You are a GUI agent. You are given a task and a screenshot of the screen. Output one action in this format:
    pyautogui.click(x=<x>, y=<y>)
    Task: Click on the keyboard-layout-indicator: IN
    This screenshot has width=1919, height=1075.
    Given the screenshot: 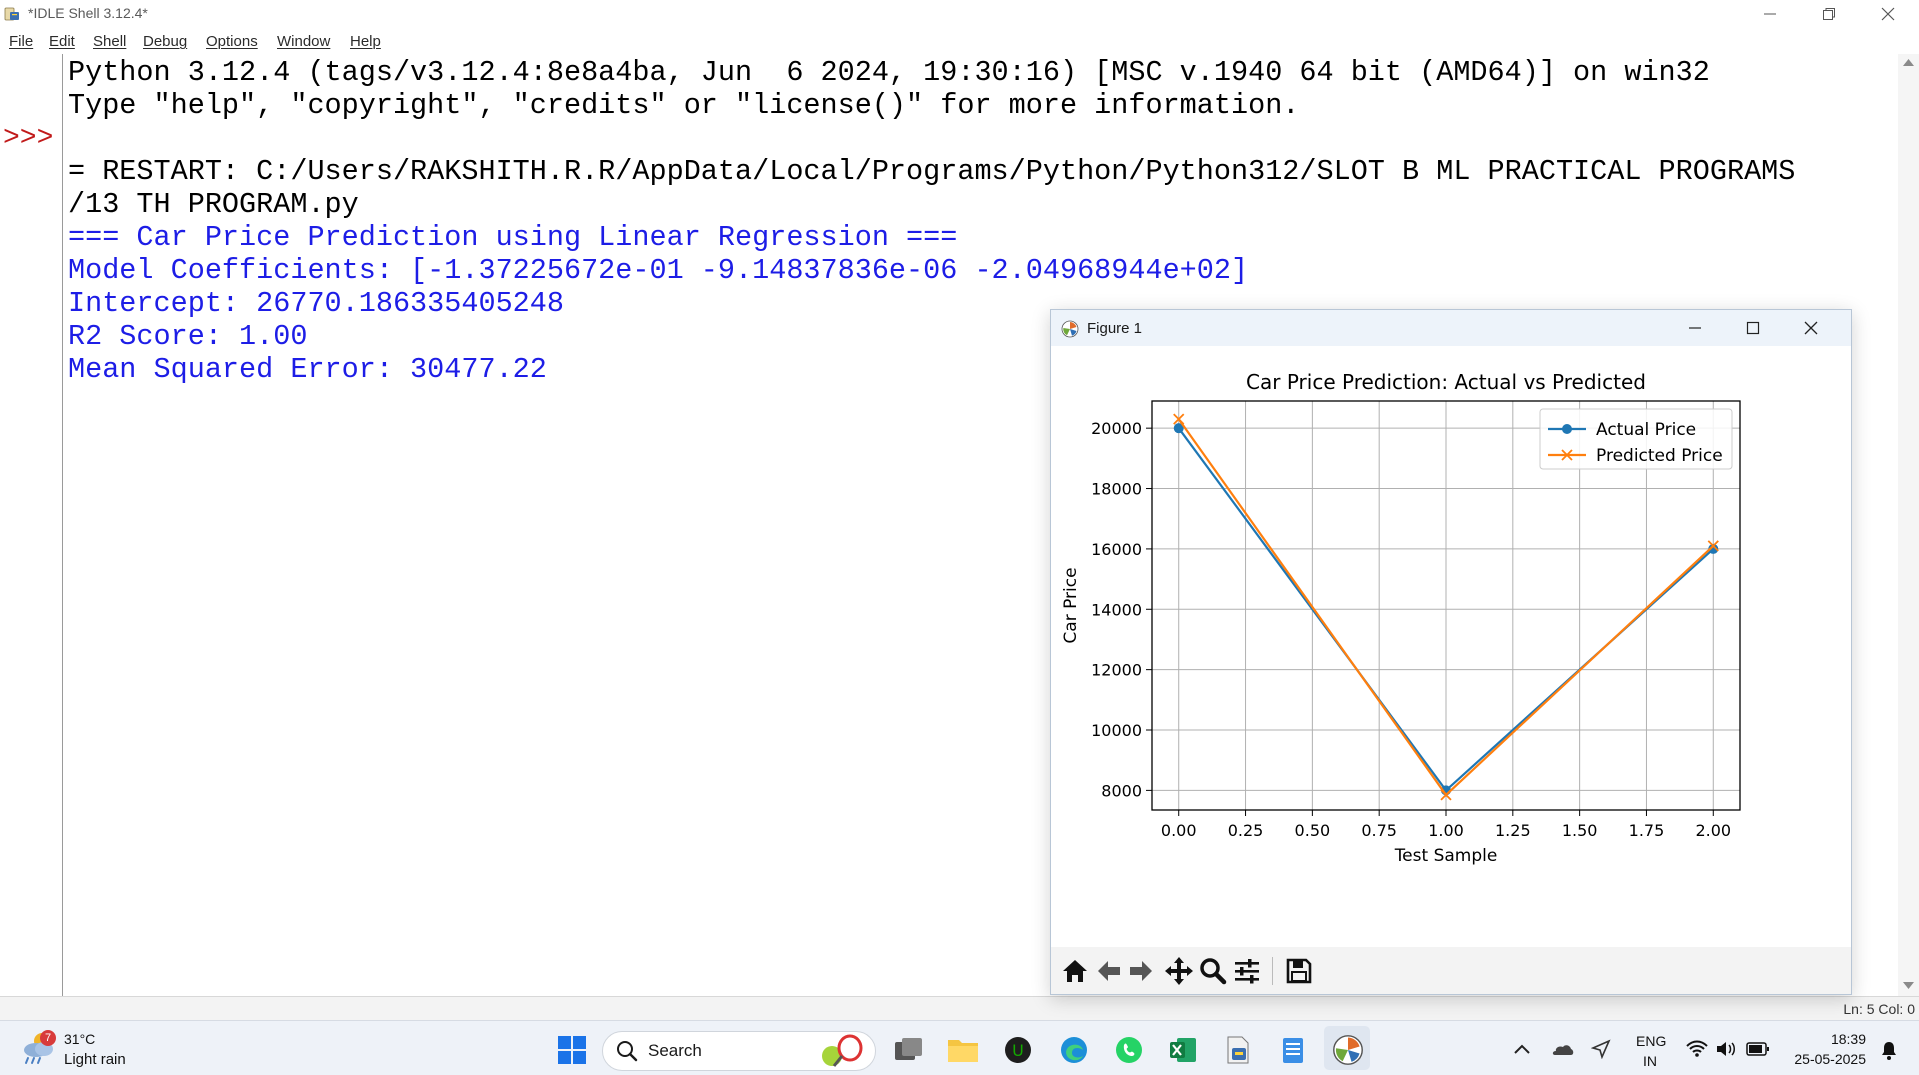 What is the action you would take?
    pyautogui.click(x=1650, y=1061)
    